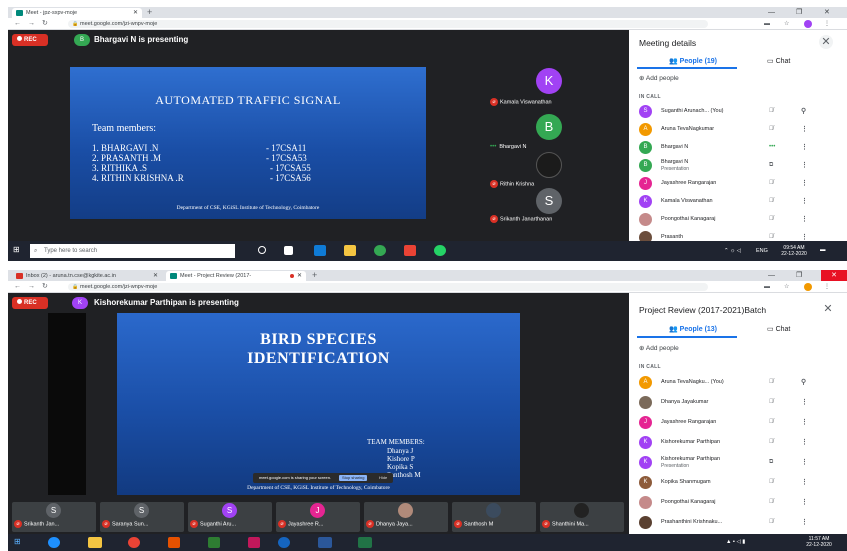  I want to click on participant-row: K Kishorekumar Parthipan 🎙̸ ⋮, so click(738, 445).